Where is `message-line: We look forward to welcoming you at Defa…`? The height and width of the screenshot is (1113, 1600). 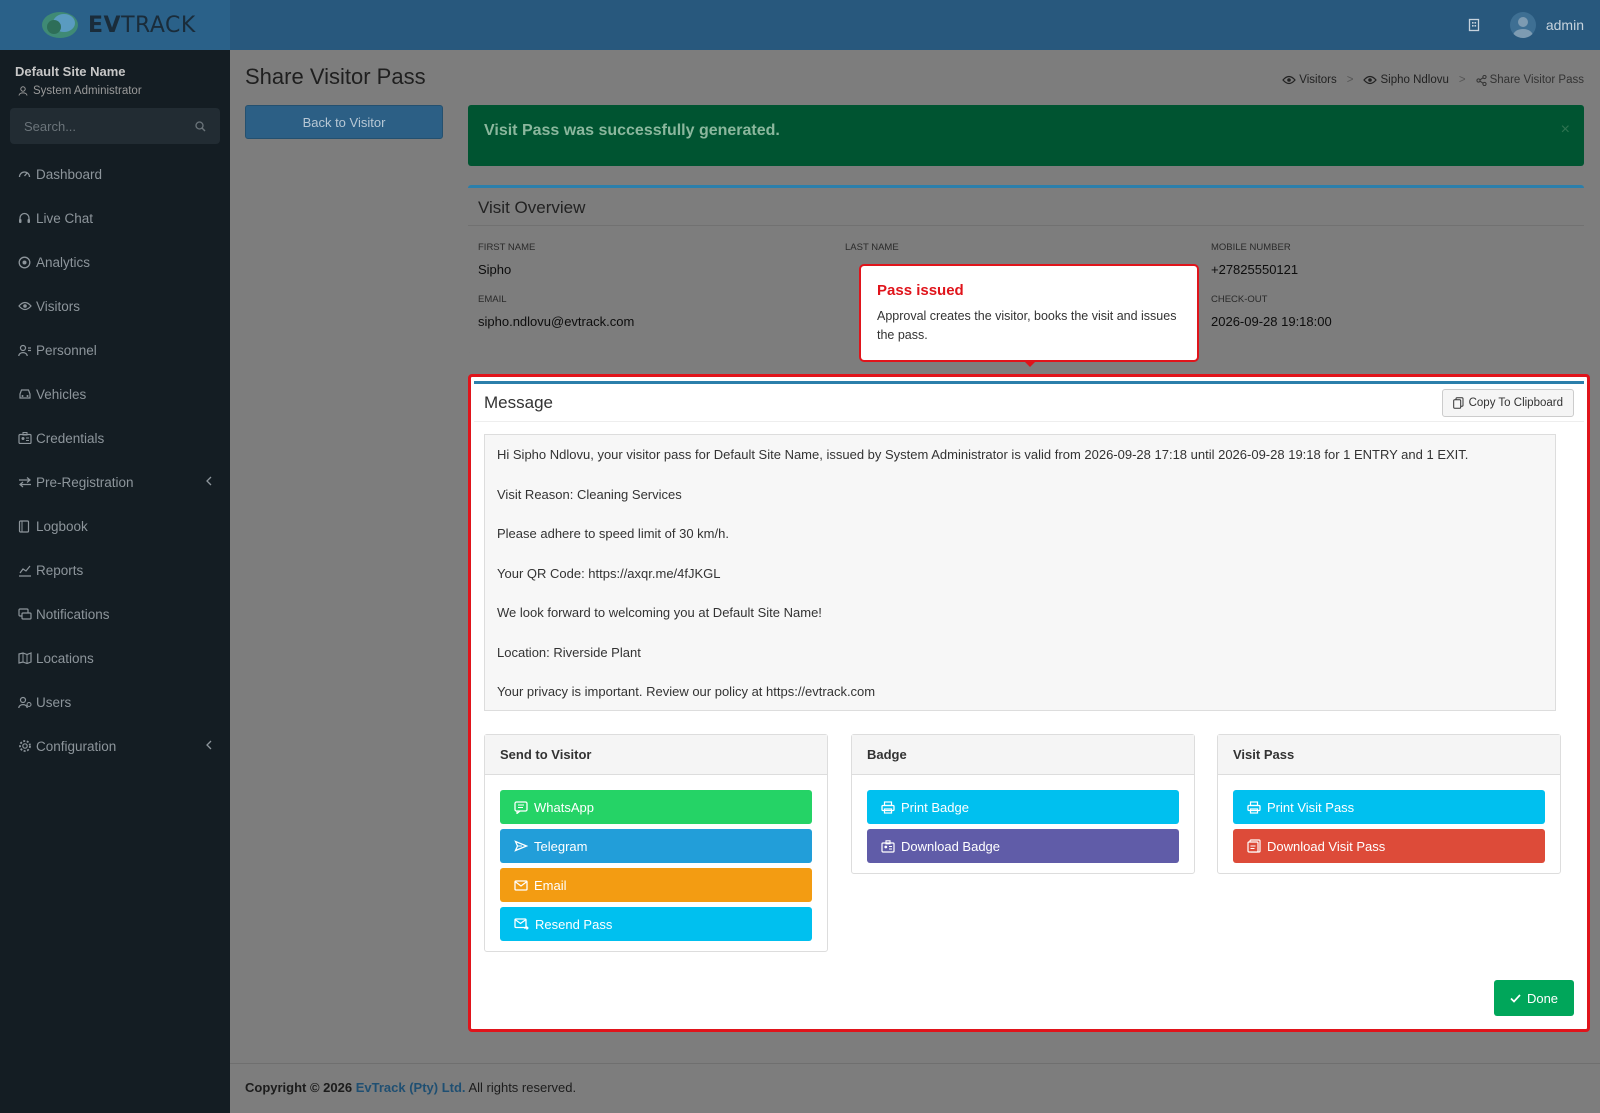 message-line: We look forward to welcoming you at Defa… is located at coordinates (659, 612).